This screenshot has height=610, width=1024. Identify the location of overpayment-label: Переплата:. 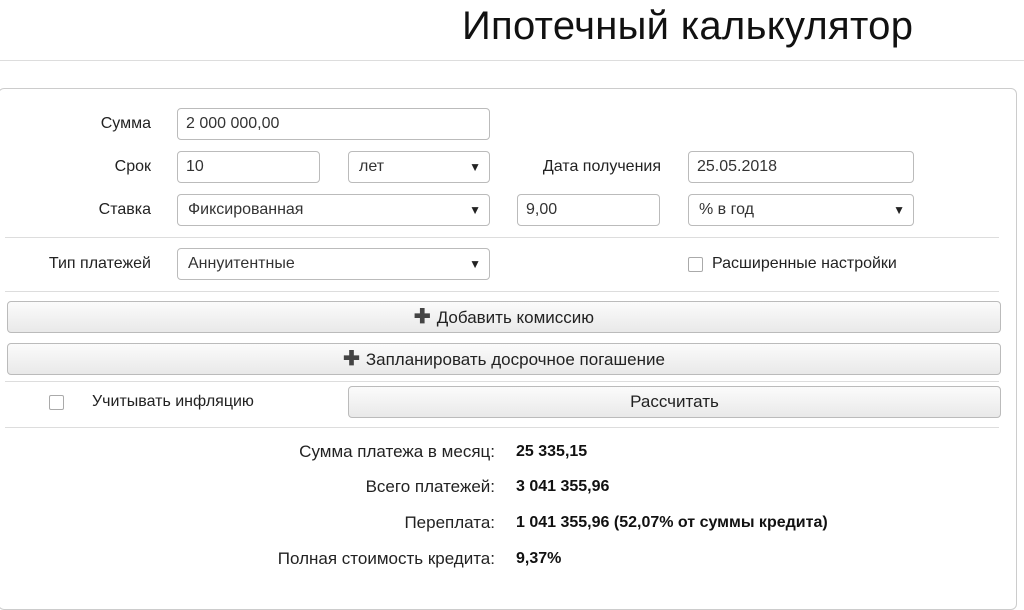
(449, 522).